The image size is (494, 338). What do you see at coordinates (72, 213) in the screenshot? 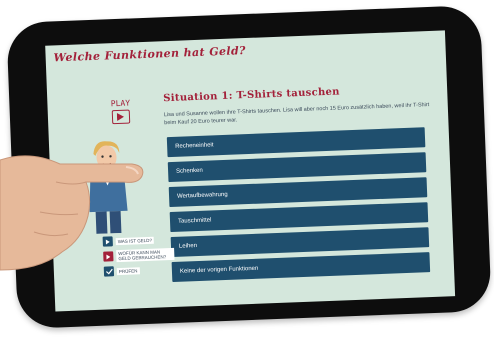
I see `pointing-hand` at bounding box center [72, 213].